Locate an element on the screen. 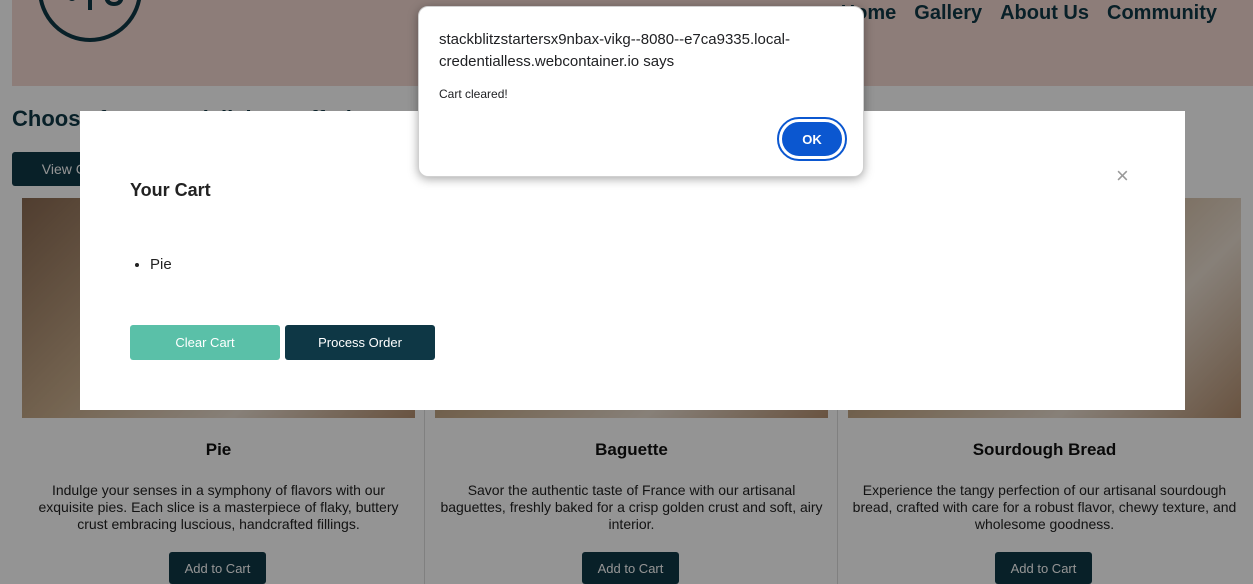  process-order-button: Process Order is located at coordinates (360, 342).